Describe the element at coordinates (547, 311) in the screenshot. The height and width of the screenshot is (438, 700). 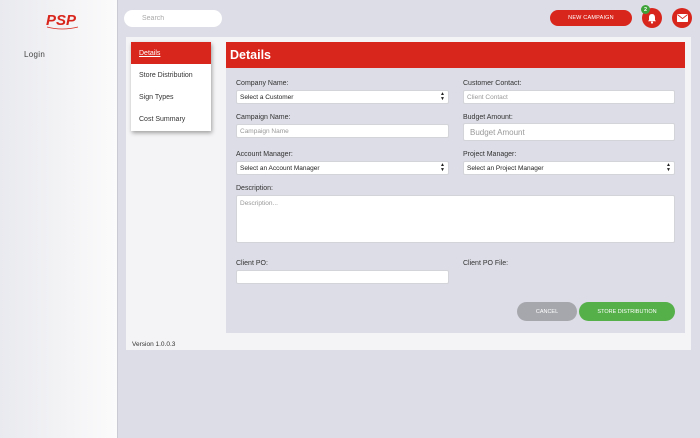
I see `cancel-button: CANCEL` at that location.